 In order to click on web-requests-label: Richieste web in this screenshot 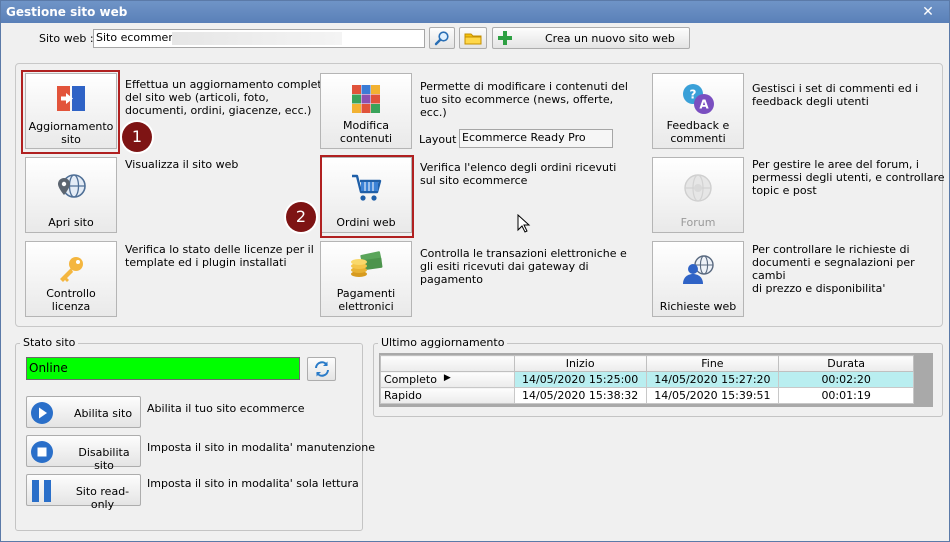, I will do `click(698, 306)`.